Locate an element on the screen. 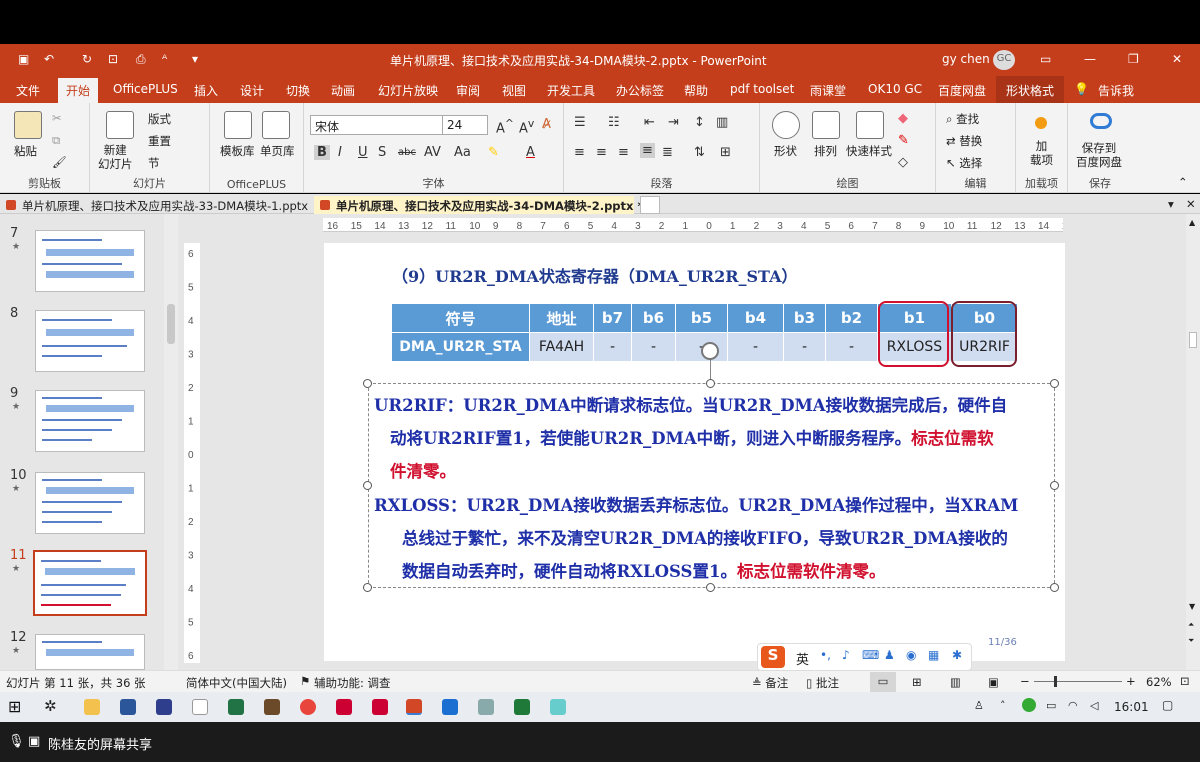 The height and width of the screenshot is (762, 1200). minimize-icon: — is located at coordinates (1090, 59).